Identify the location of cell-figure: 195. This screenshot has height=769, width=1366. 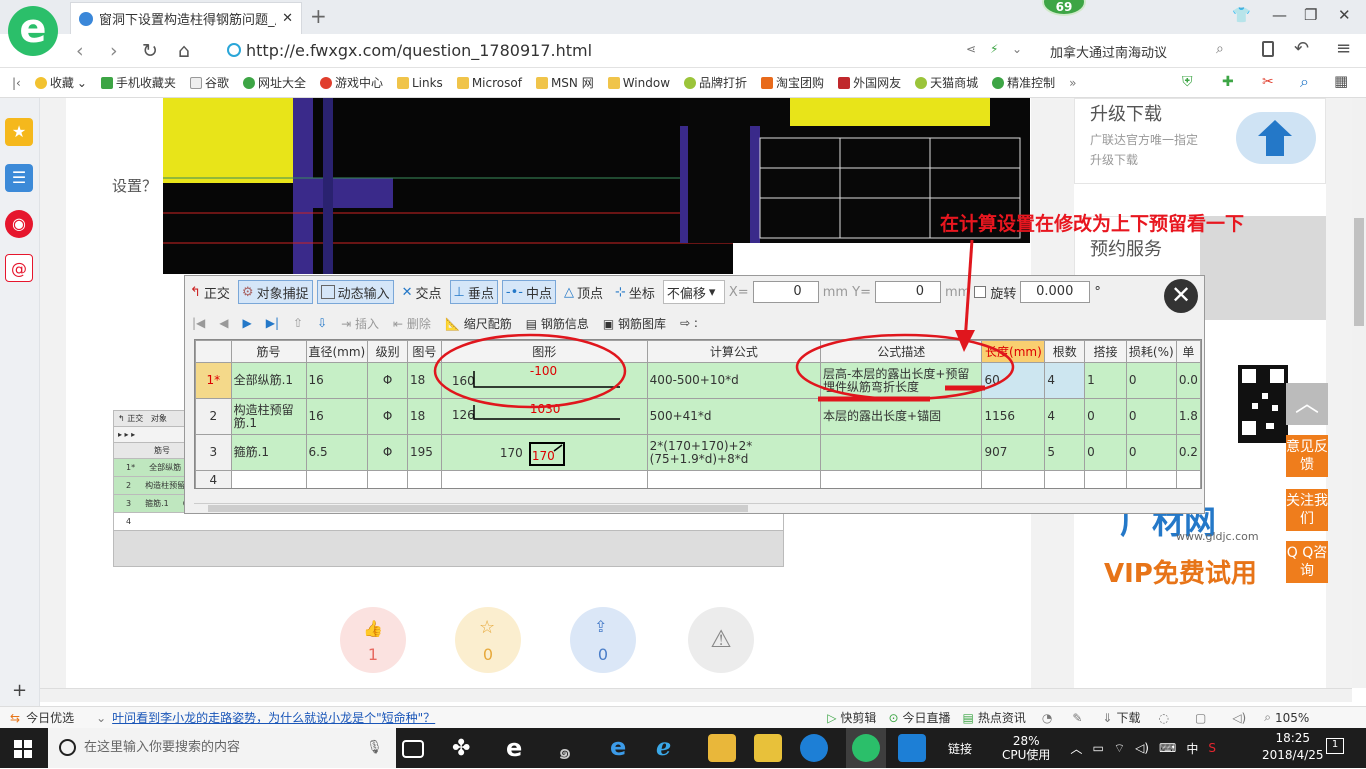
(424, 452).